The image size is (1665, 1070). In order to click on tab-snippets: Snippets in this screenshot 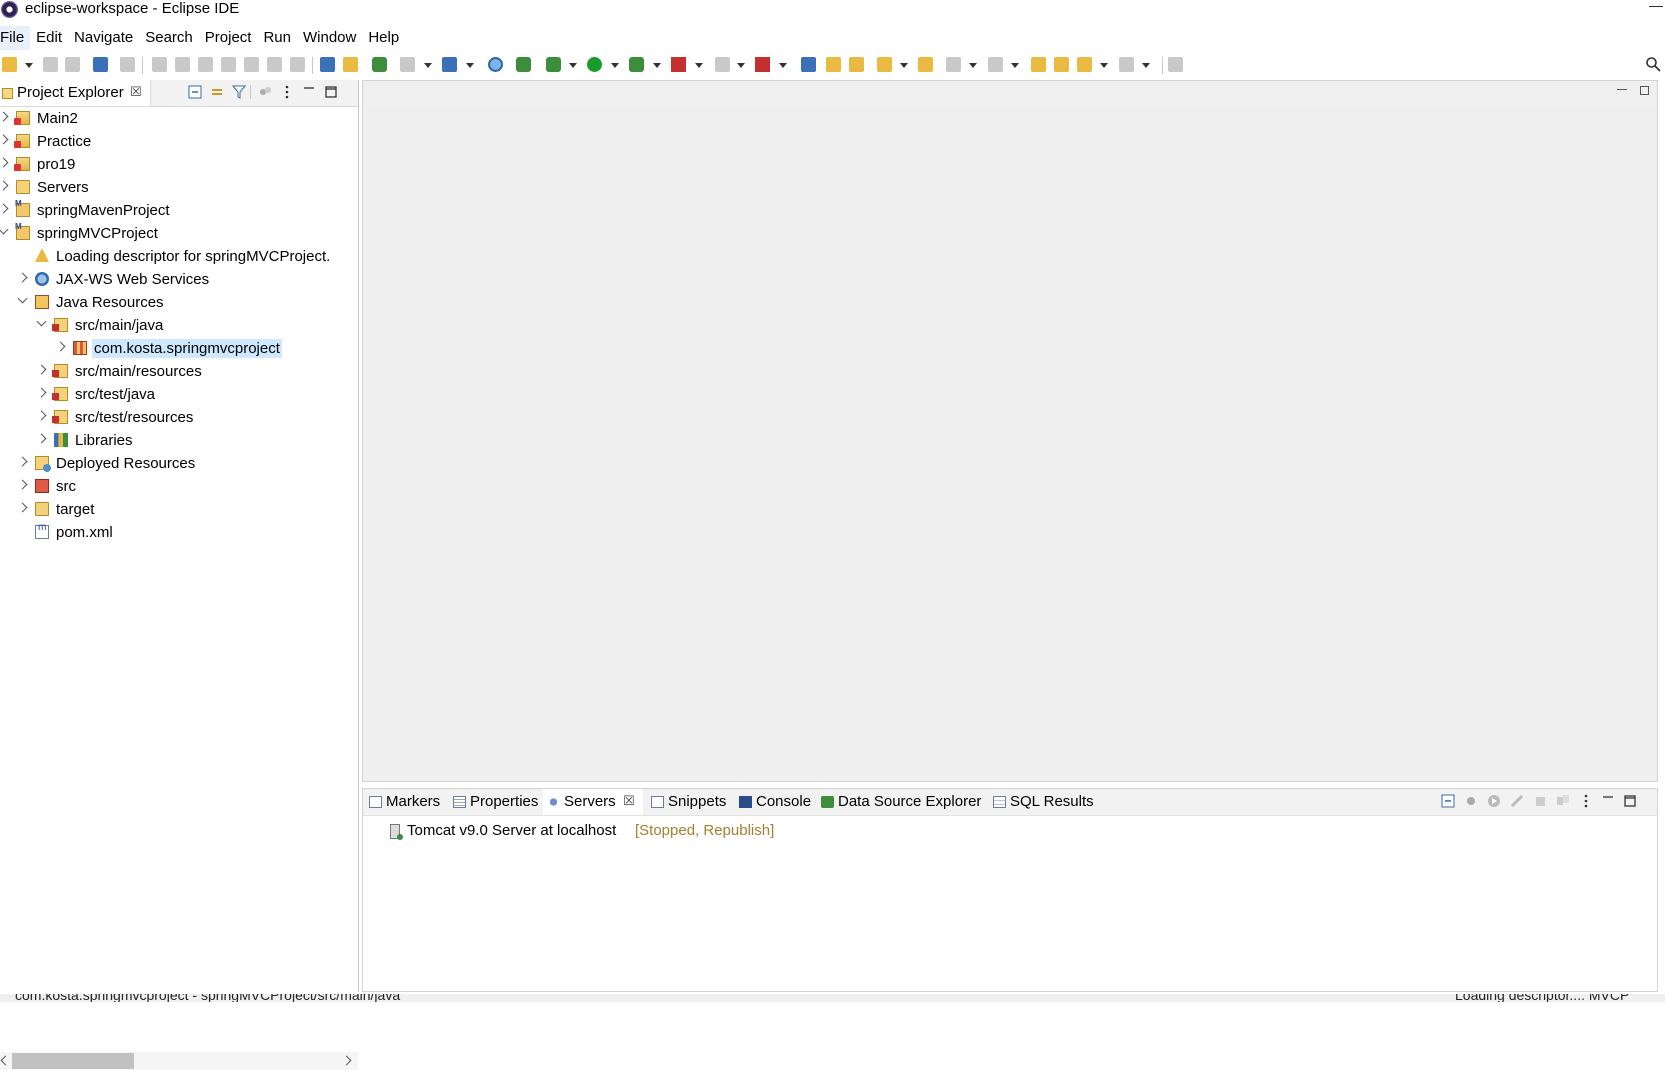, I will do `click(689, 802)`.